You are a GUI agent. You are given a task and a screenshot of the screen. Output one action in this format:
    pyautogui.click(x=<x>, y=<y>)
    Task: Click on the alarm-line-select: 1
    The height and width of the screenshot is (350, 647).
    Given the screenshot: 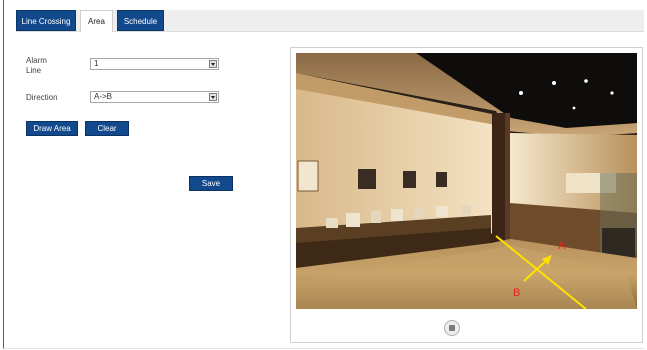 What is the action you would take?
    pyautogui.click(x=154, y=64)
    